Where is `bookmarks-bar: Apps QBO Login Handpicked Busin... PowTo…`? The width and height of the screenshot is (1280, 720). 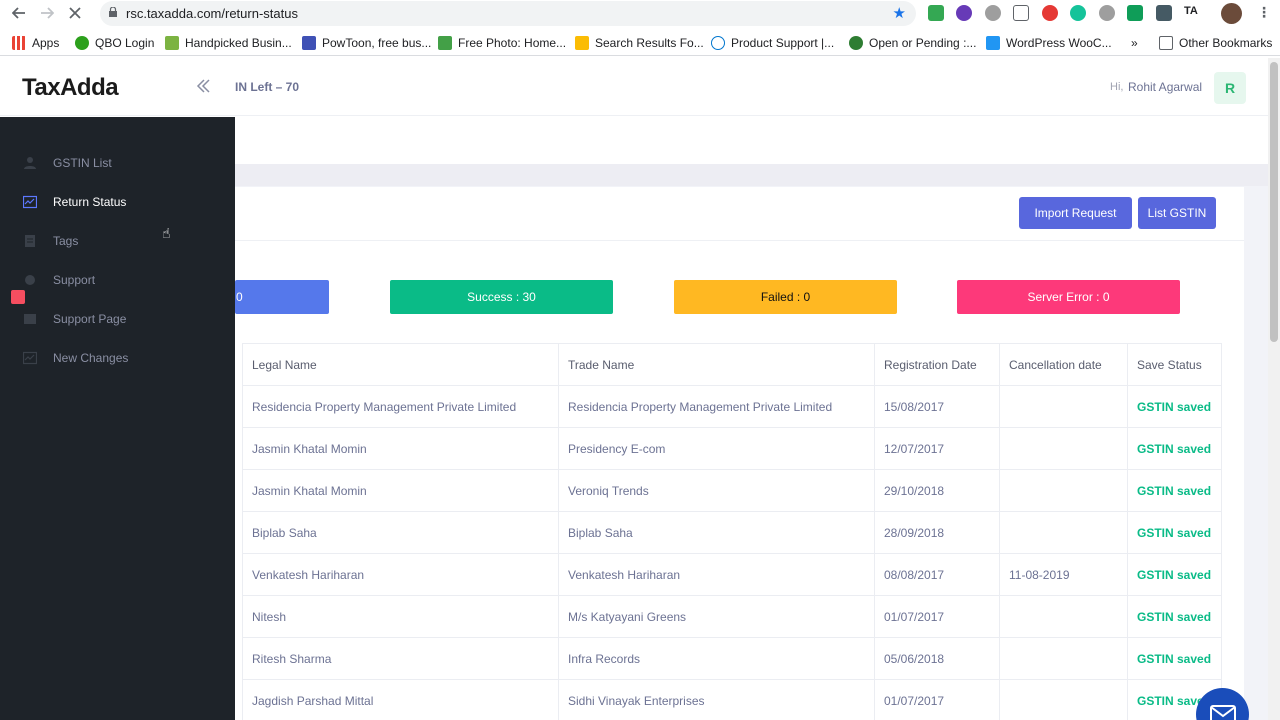
bookmarks-bar: Apps QBO Login Handpicked Busin... PowTo… is located at coordinates (640, 43).